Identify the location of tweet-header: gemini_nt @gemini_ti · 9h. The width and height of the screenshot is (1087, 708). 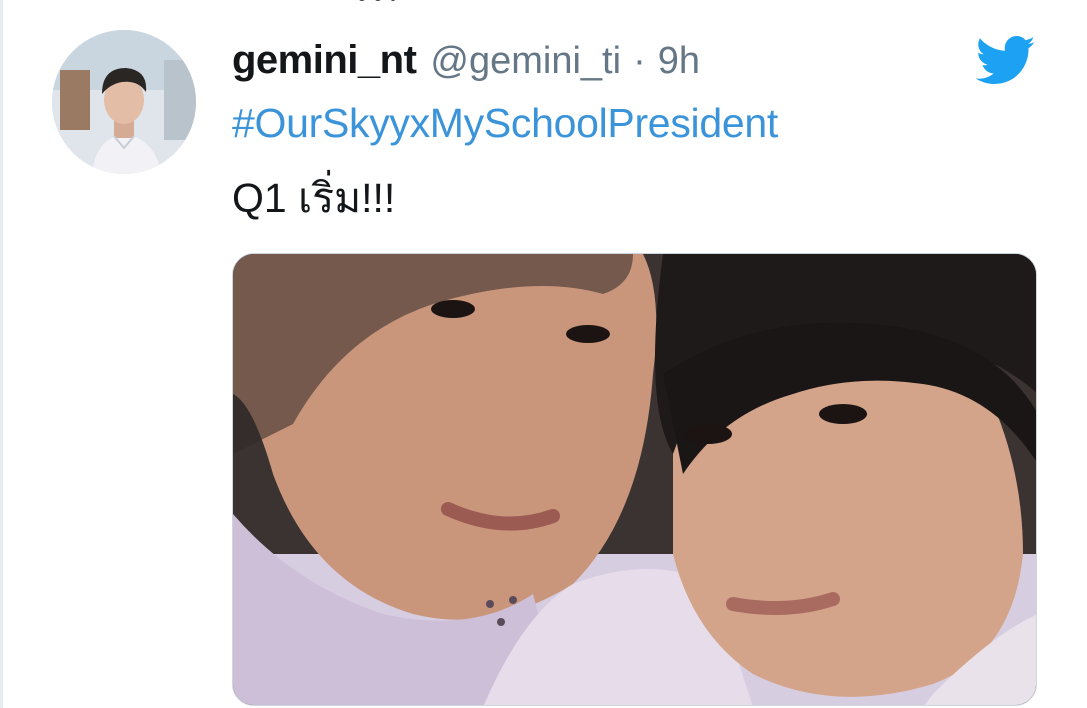
(466, 63).